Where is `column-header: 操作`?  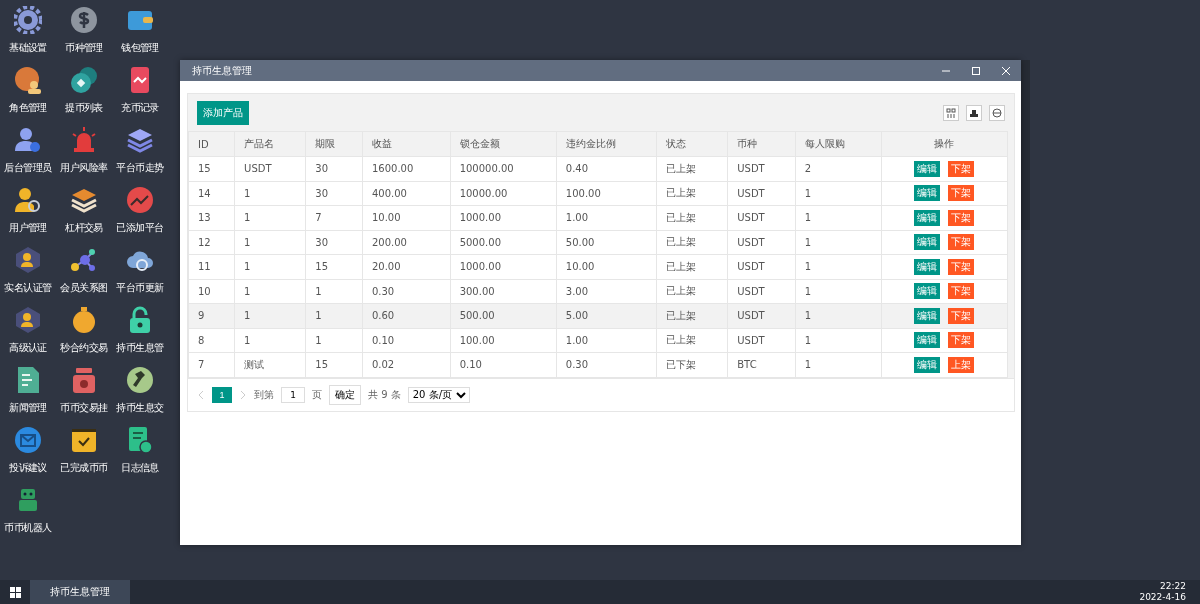 column-header: 操作 is located at coordinates (944, 144).